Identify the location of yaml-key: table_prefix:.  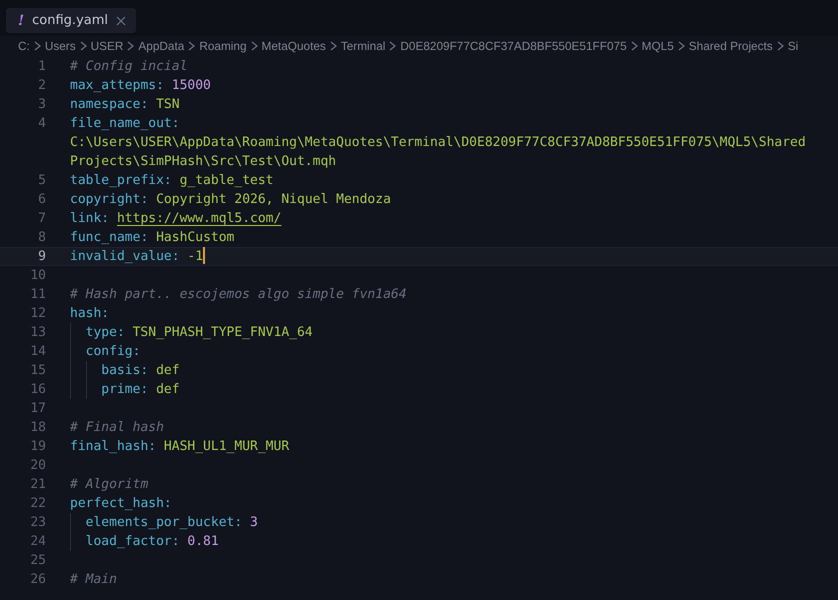
(121, 180).